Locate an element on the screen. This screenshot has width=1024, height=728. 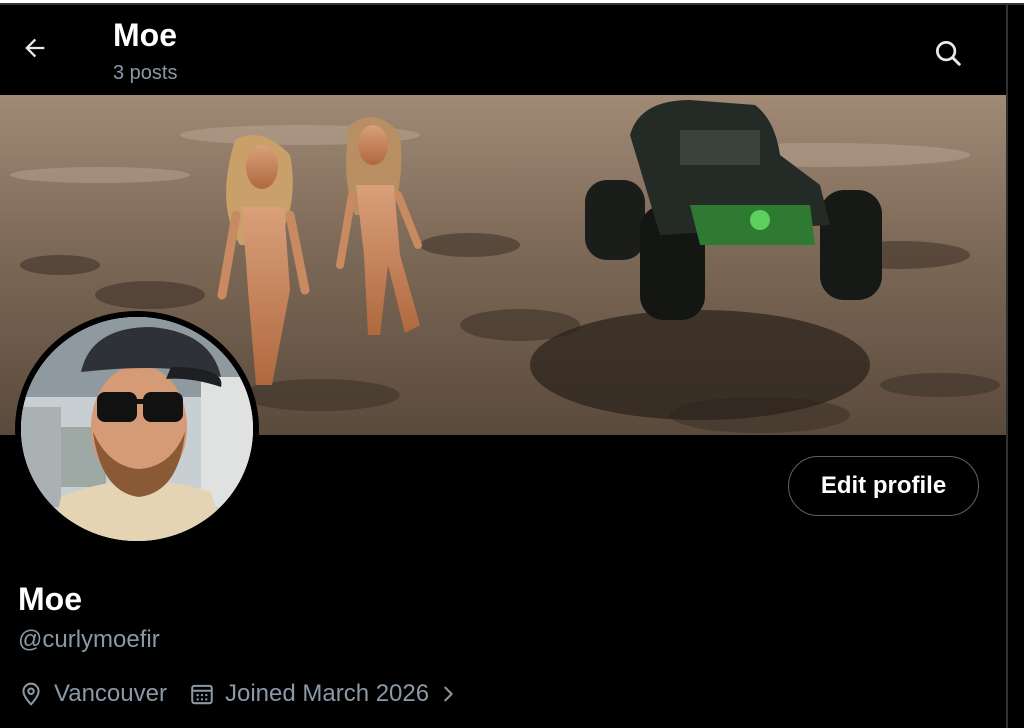
avatar is located at coordinates (137, 429).